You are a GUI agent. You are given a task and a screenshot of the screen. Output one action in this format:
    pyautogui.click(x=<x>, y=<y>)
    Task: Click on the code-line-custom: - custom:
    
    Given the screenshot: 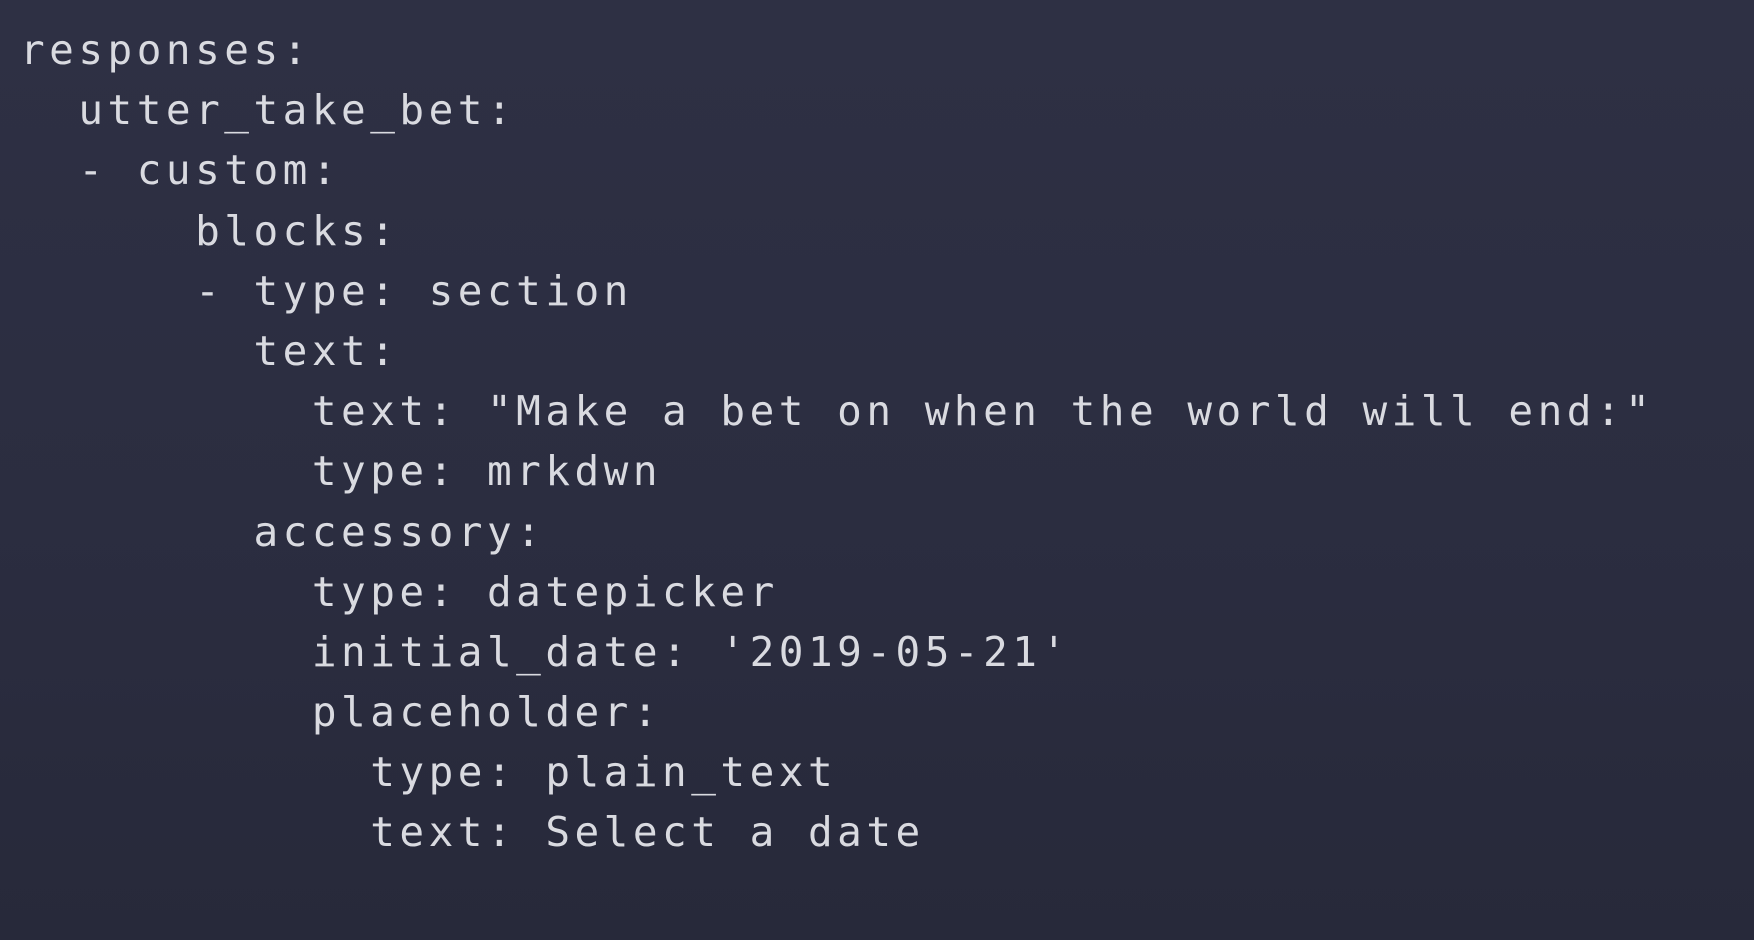 What is the action you would take?
    pyautogui.click(x=181, y=170)
    